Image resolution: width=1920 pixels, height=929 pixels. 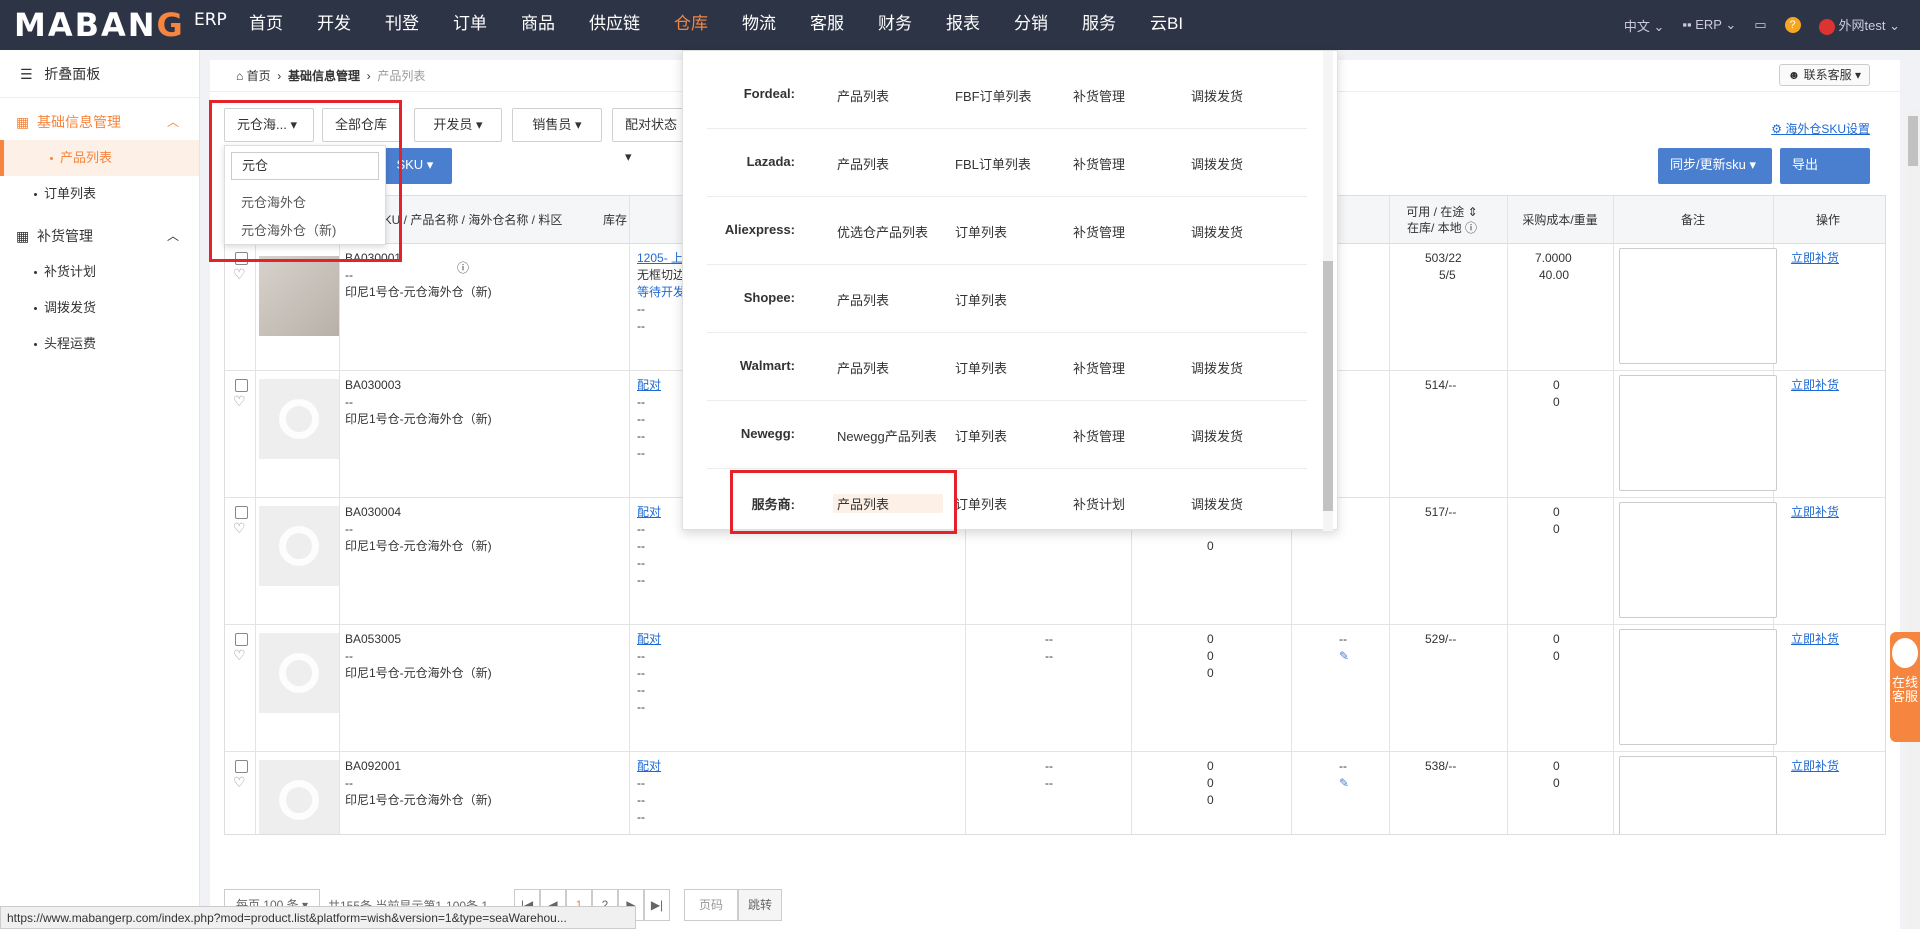 I want to click on export-excel-button: 导出EXCEL ▾, so click(x=1825, y=177).